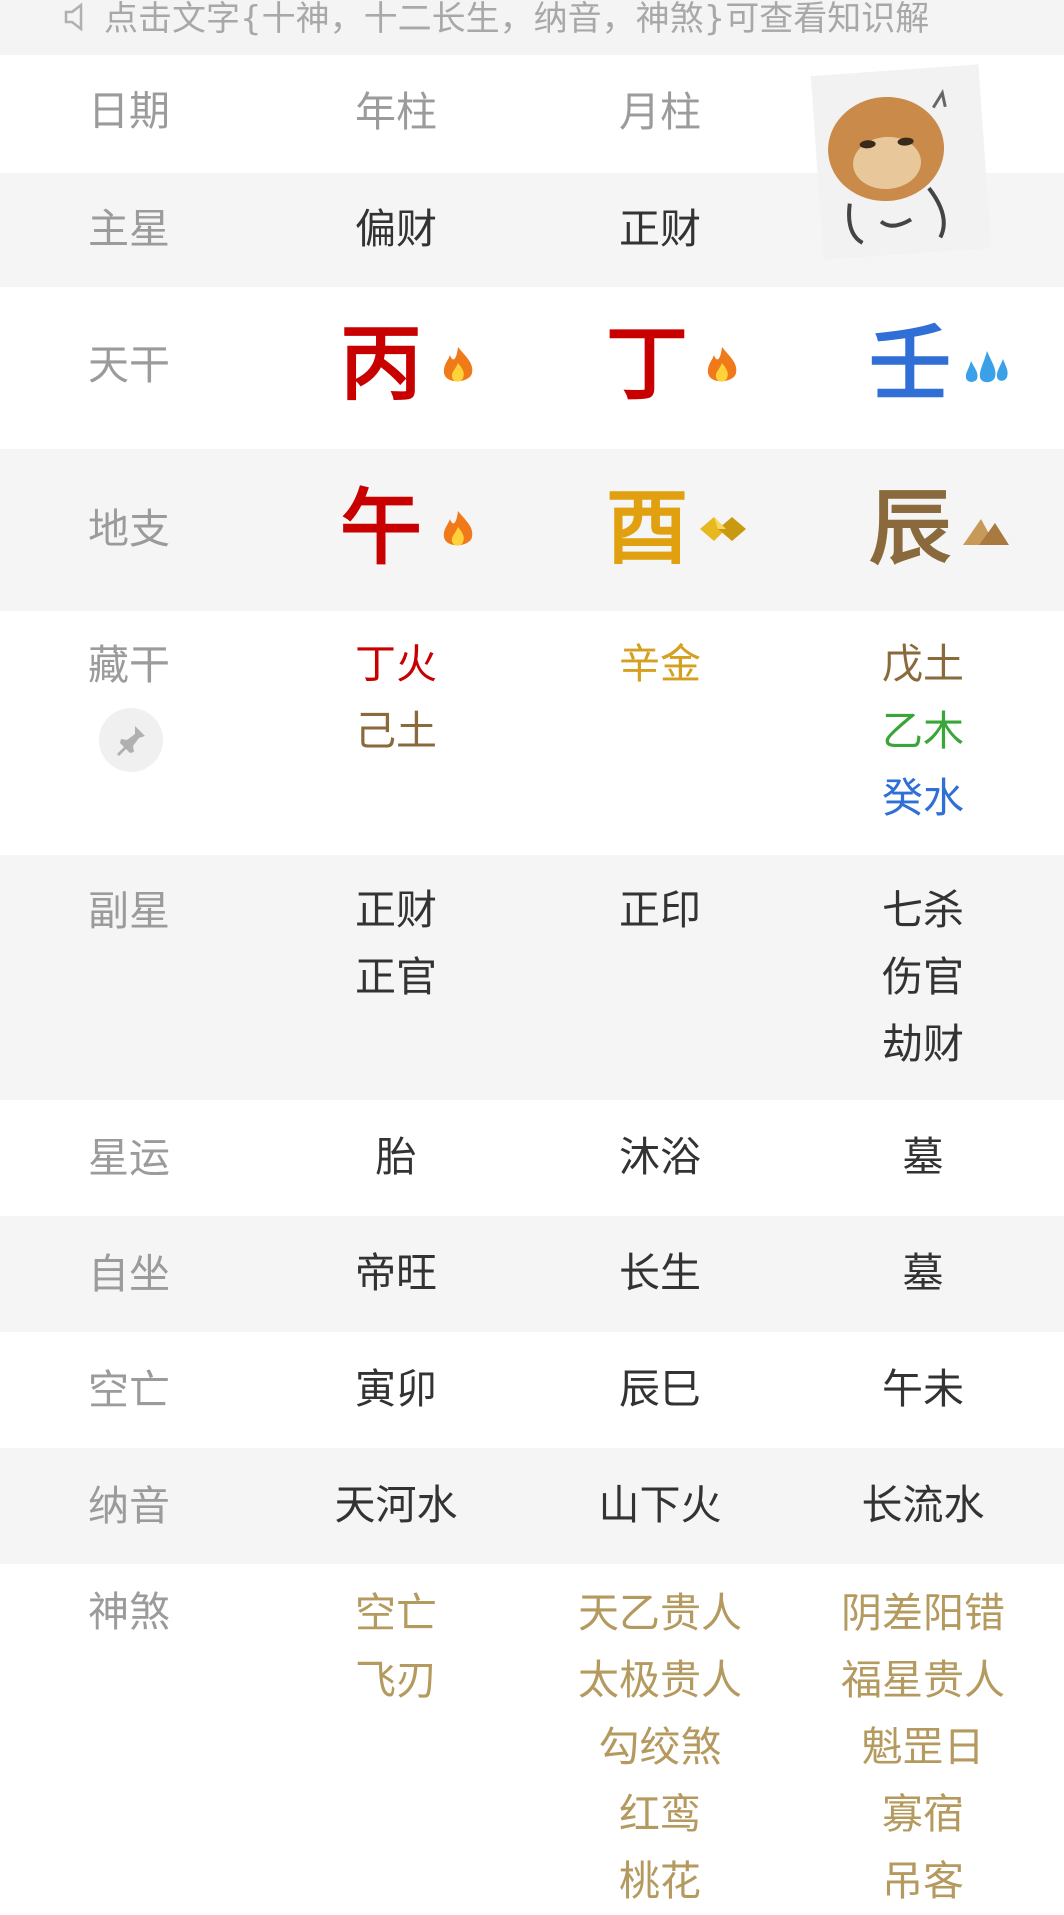  I want to click on hidden-stems-month: 辛金, so click(660, 664).